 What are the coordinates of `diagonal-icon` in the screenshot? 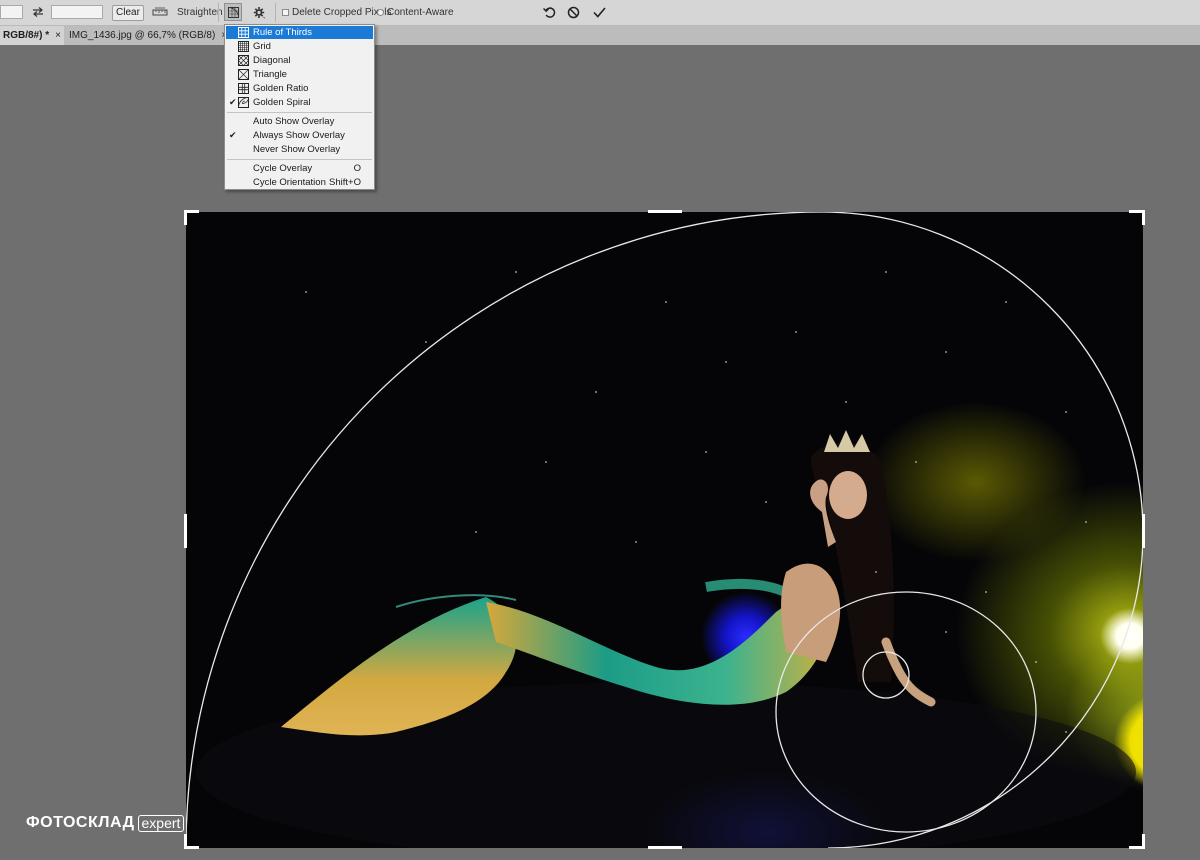 It's located at (243, 60).